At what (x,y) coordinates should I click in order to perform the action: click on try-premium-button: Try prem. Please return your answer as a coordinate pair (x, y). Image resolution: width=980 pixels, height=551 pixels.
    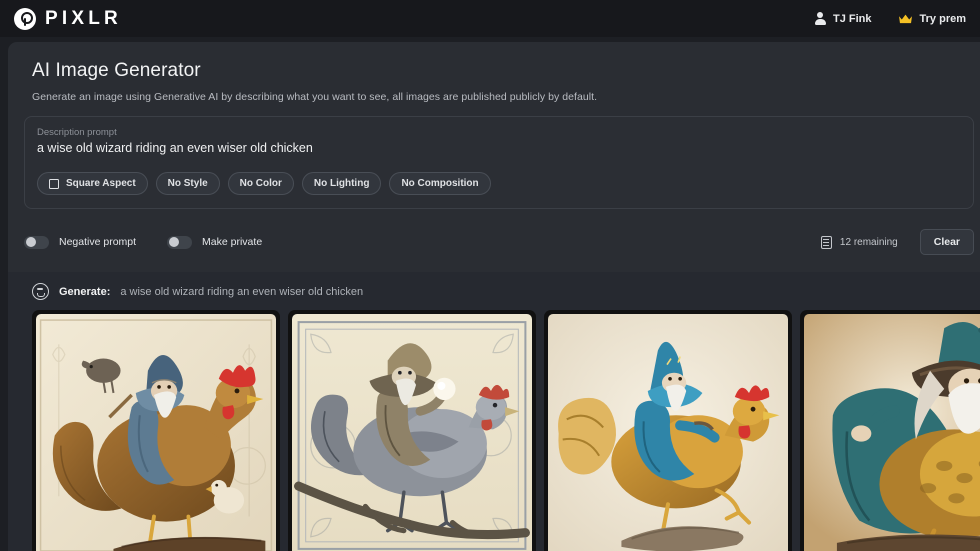
    Looking at the image, I should click on (932, 19).